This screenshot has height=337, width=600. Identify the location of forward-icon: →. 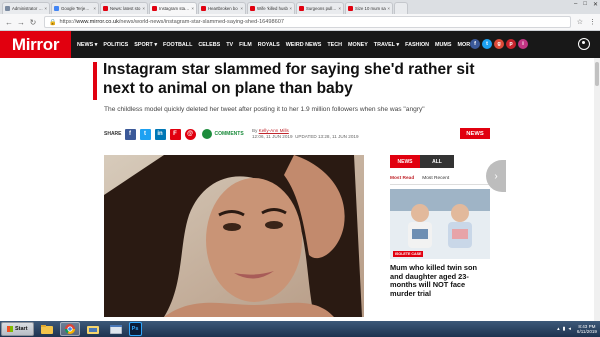
(21, 22).